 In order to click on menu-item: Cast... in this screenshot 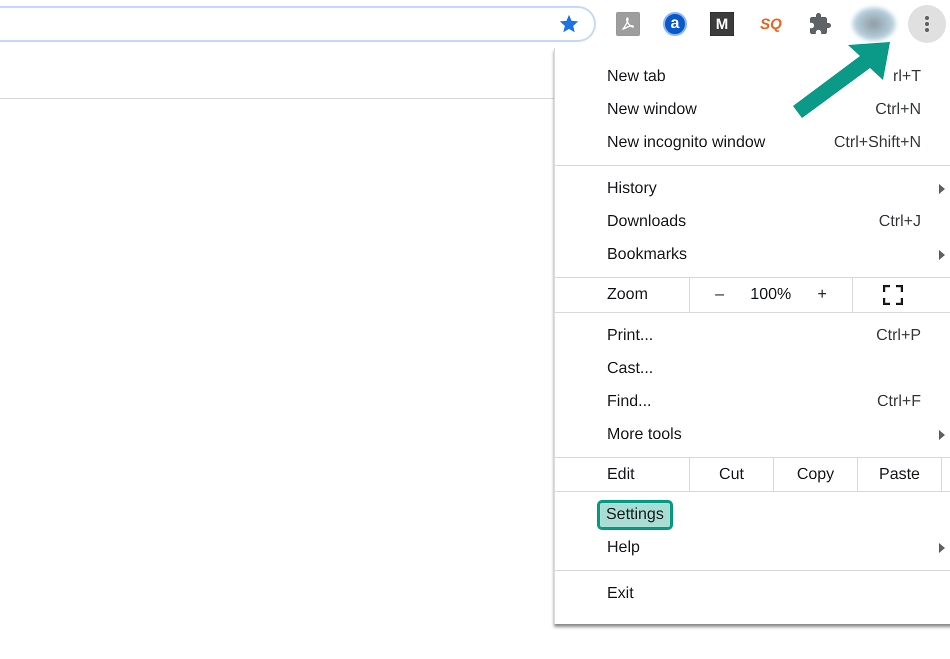, I will do `click(752, 368)`.